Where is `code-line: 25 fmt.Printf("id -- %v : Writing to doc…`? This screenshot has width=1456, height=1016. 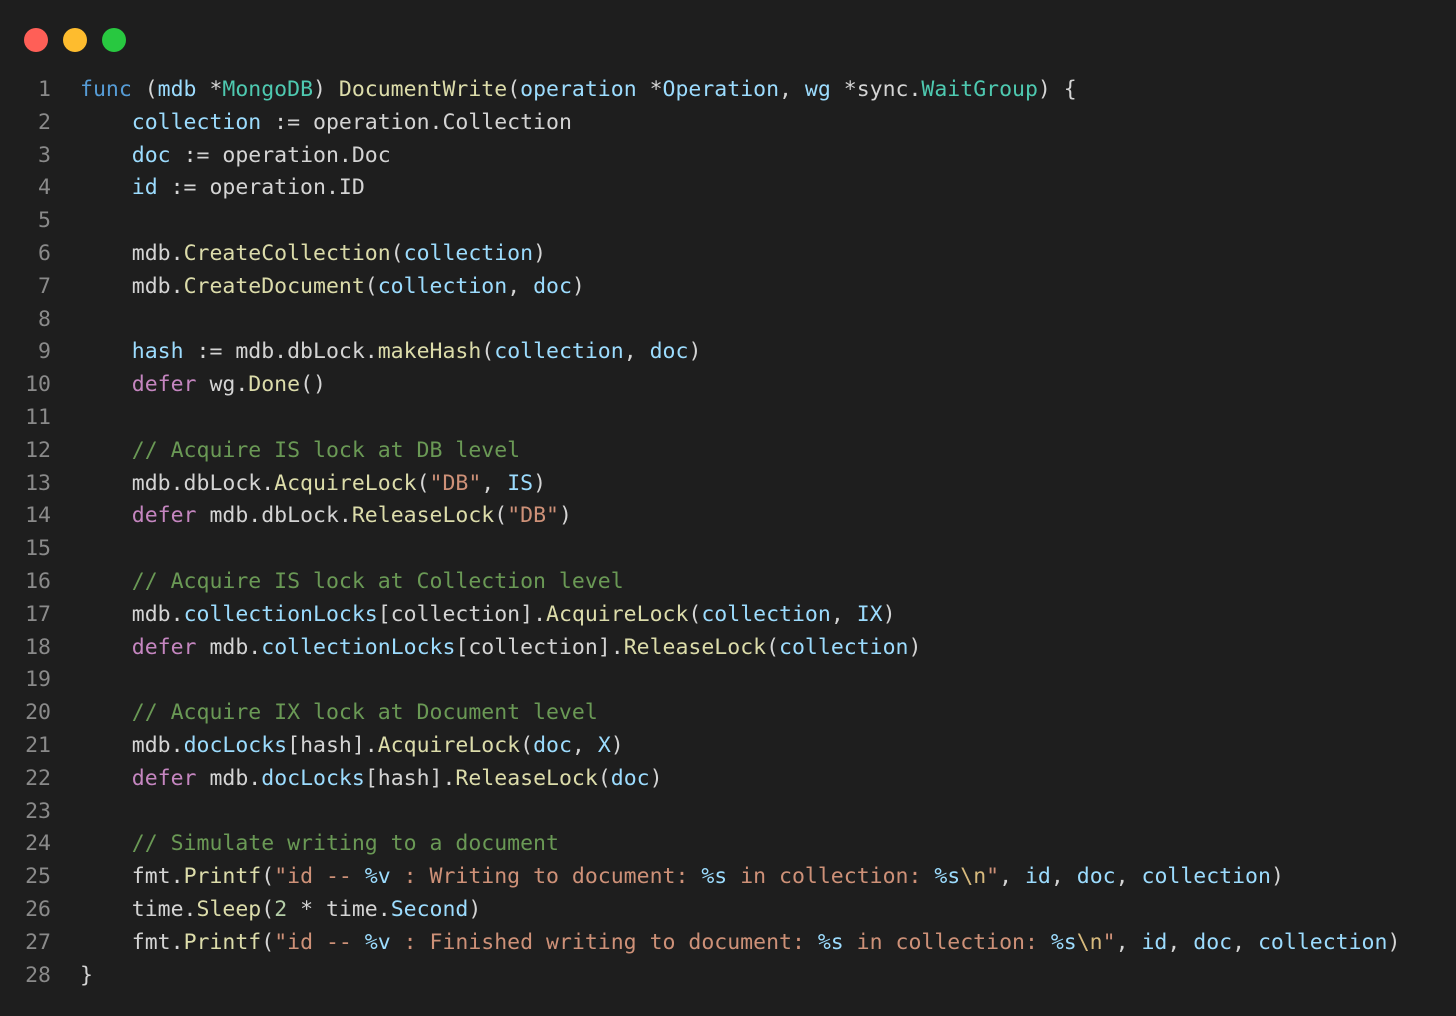
code-line: 25 fmt.Printf("id -- %v : Writing to doc… is located at coordinates (728, 877).